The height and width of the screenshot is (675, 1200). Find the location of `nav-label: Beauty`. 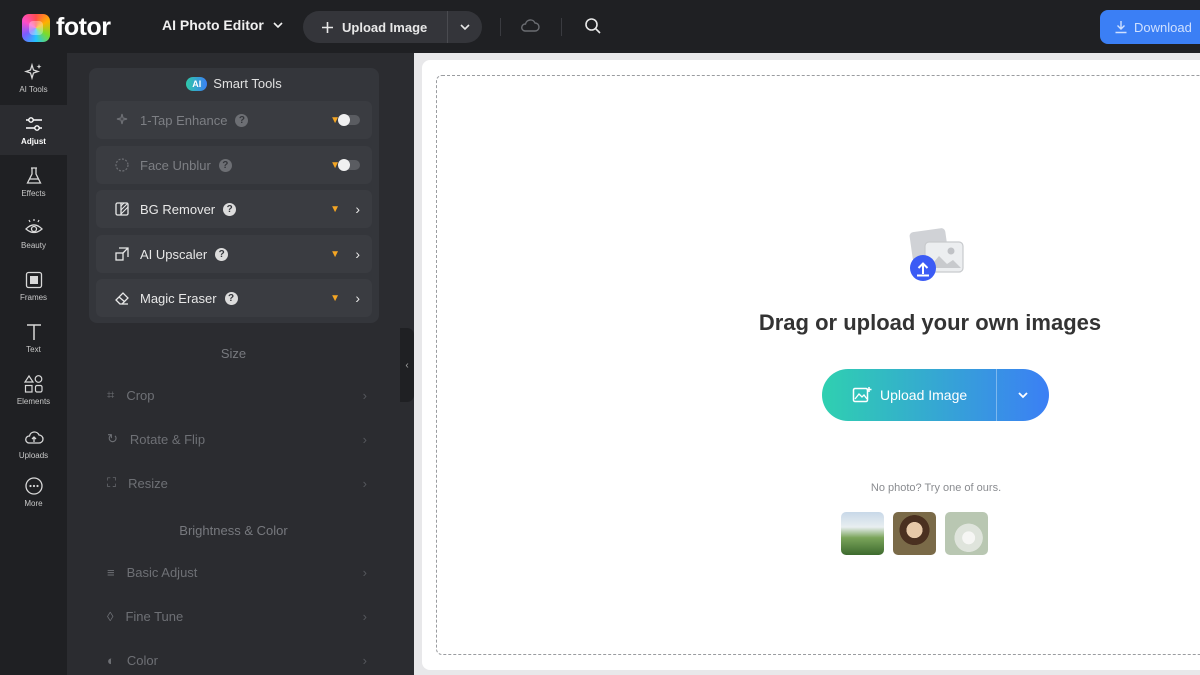

nav-label: Beauty is located at coordinates (33, 245).